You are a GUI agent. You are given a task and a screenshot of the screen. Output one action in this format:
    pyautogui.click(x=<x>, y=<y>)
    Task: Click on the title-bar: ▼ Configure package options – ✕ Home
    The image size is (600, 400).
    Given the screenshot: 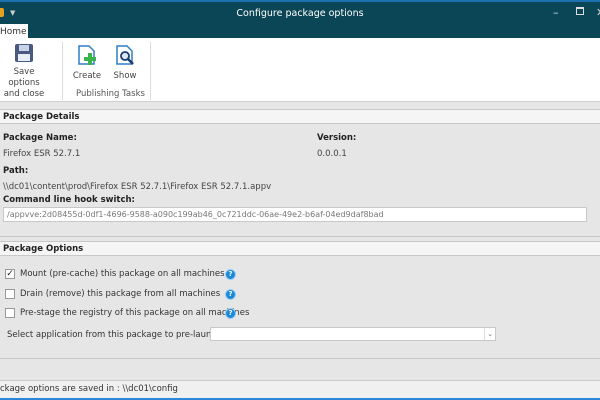 What is the action you would take?
    pyautogui.click(x=300, y=20)
    